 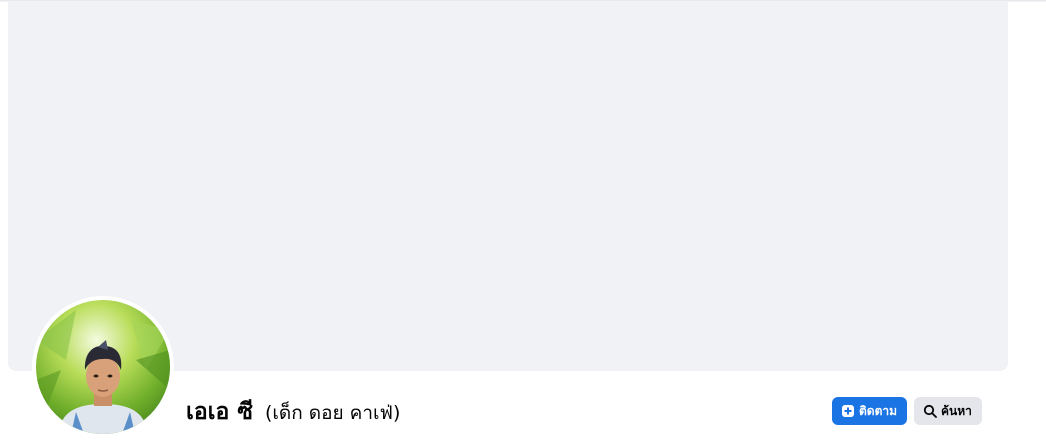 What do you see at coordinates (848, 411) in the screenshot?
I see `follow-plus-icon` at bounding box center [848, 411].